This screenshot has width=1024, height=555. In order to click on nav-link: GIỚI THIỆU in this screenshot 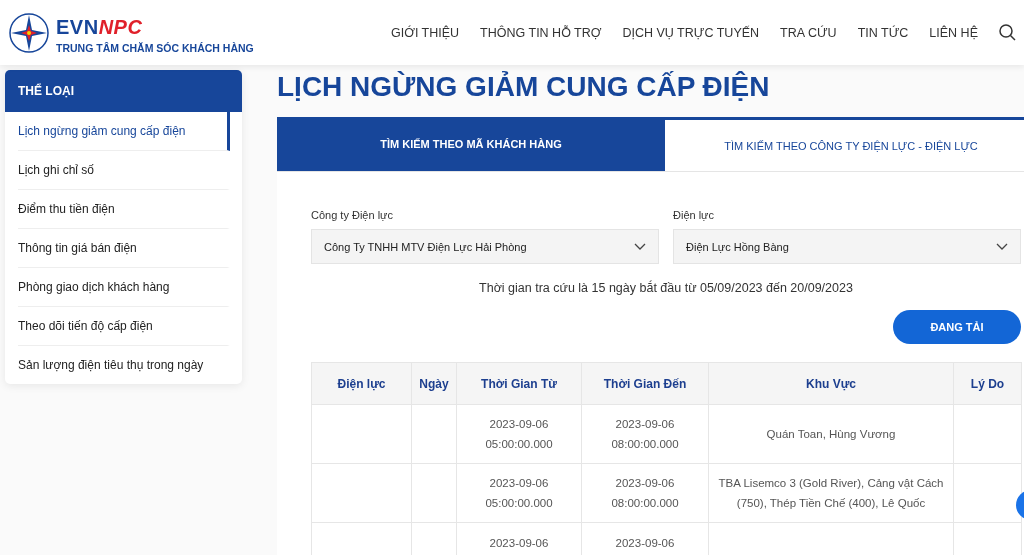, I will do `click(425, 32)`.